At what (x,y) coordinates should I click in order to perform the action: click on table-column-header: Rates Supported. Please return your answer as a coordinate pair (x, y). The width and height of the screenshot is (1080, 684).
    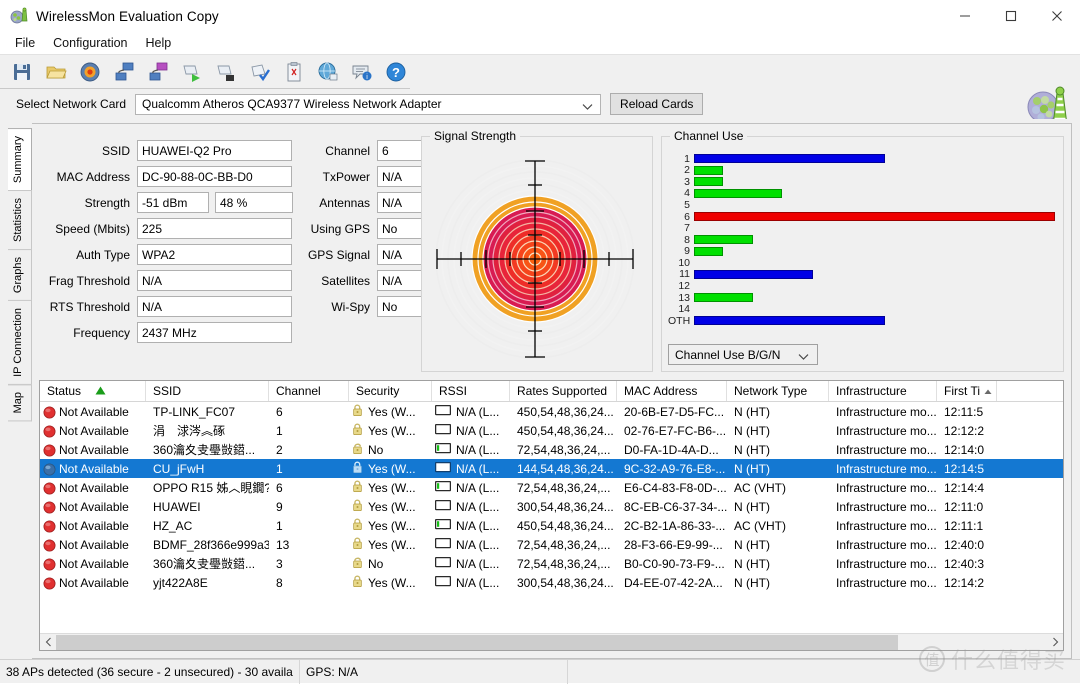
    Looking at the image, I should click on (563, 391).